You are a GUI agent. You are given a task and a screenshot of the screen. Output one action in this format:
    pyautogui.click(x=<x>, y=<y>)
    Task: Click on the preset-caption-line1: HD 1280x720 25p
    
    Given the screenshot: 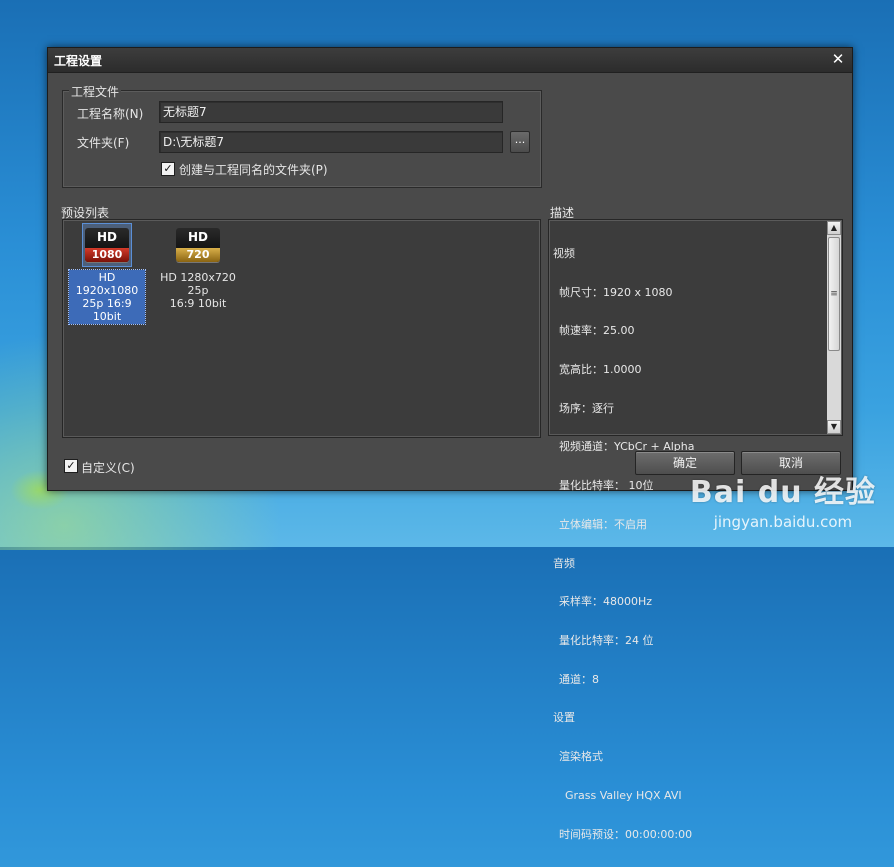 What is the action you would take?
    pyautogui.click(x=198, y=284)
    